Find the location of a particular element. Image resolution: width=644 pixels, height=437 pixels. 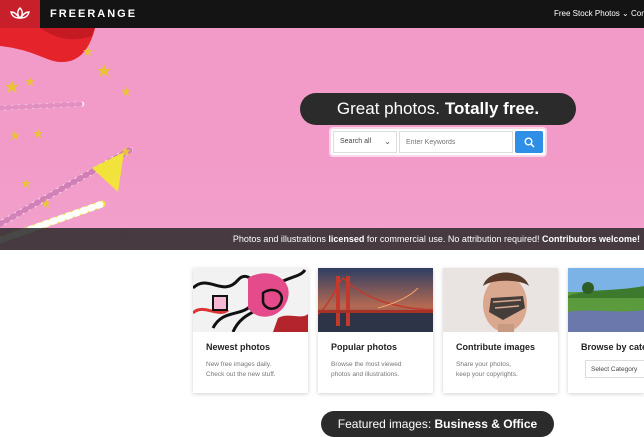

license-text-1: Photos and illustrations is located at coordinates (280, 239).